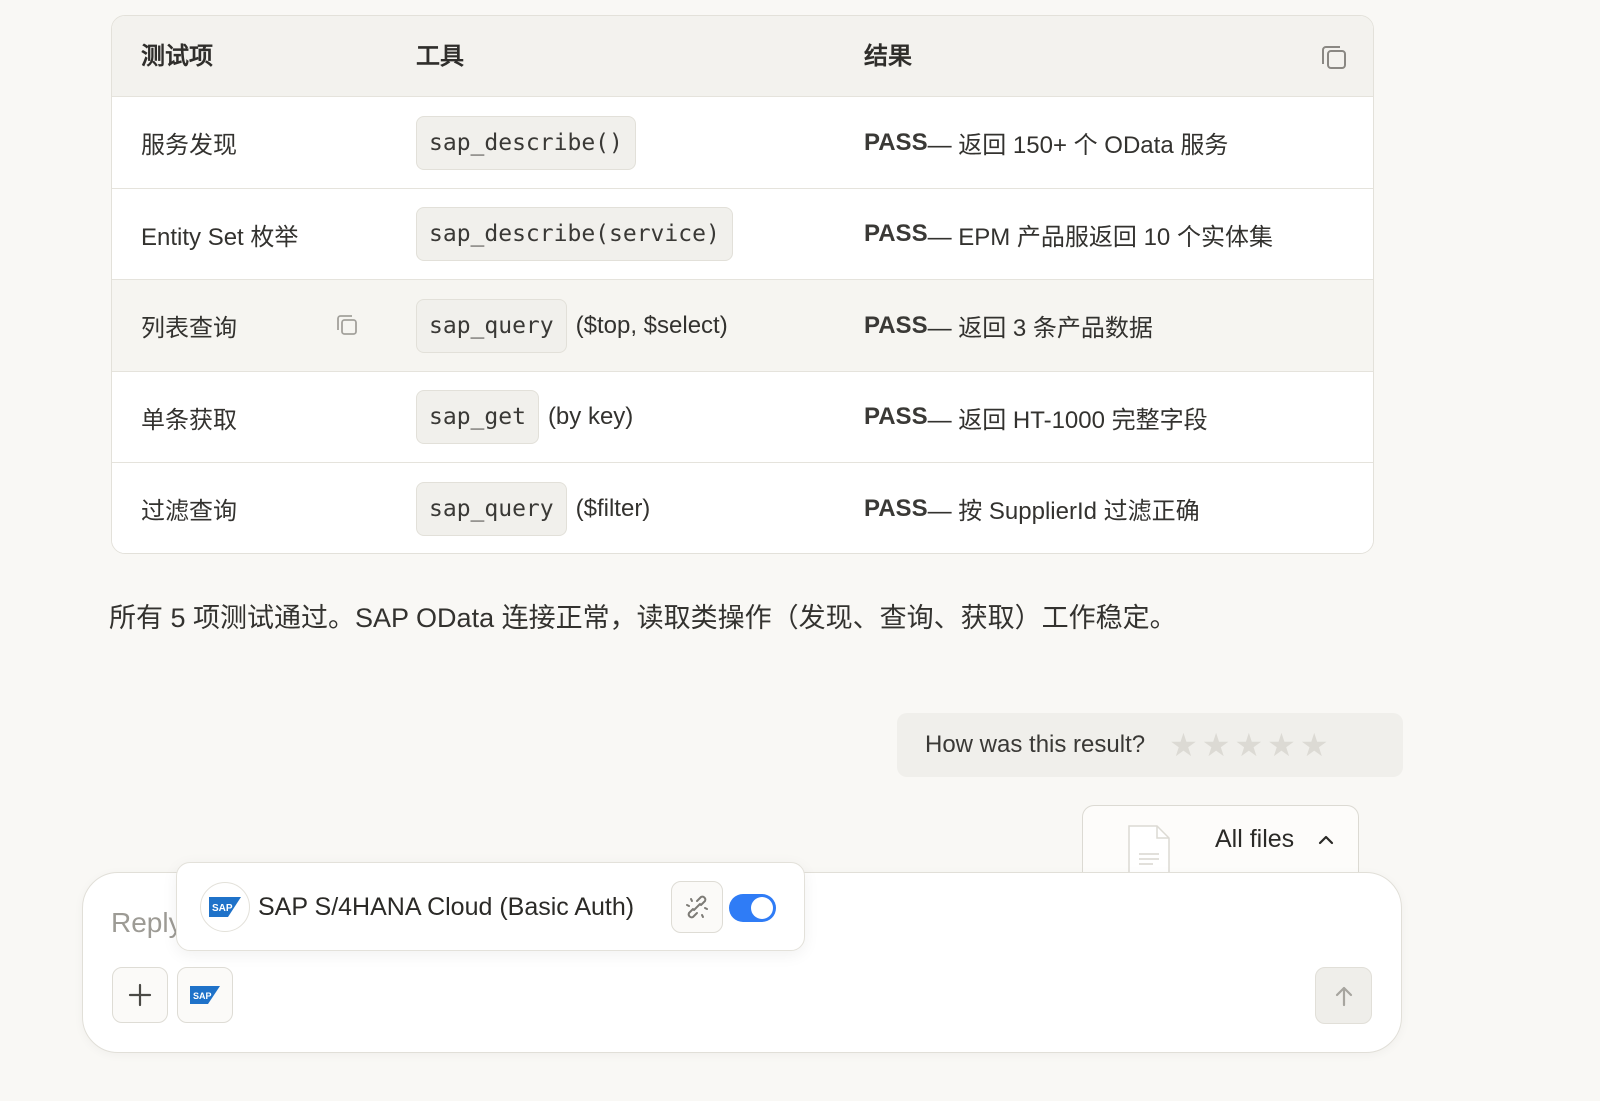 Image resolution: width=1600 pixels, height=1101 pixels. What do you see at coordinates (1334, 57) in the screenshot?
I see `copy-table-icon` at bounding box center [1334, 57].